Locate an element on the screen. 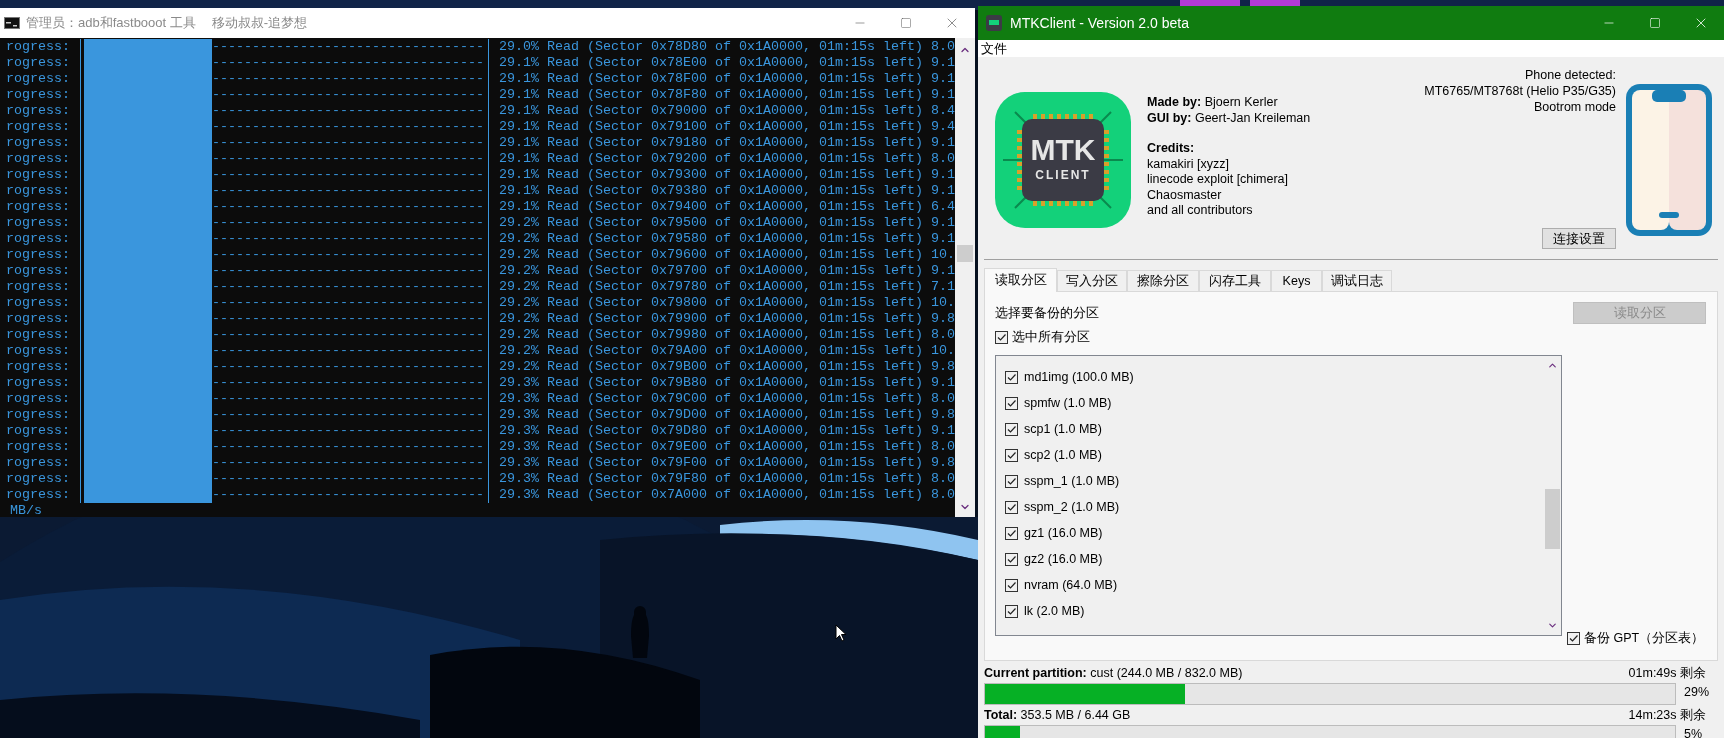 The image size is (1724, 738). log-text: 29.3% Read (Sector 0x79D80 of 0x1A0000, 01m:15s left) 9.1 is located at coordinates (726, 431).